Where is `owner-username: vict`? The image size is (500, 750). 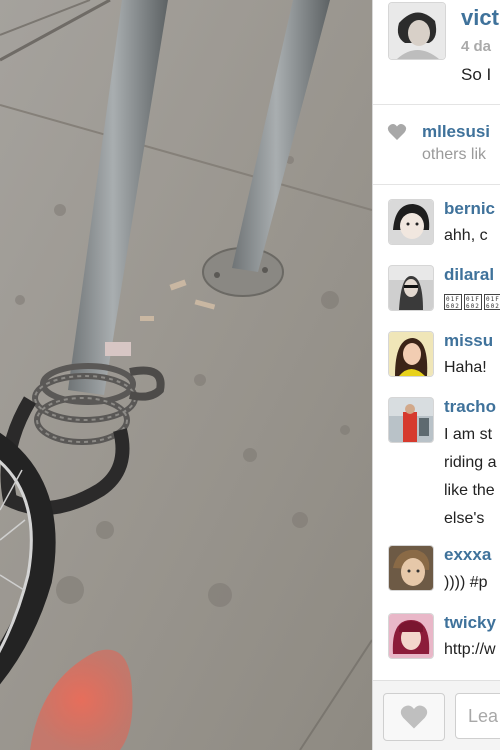 owner-username: vict is located at coordinates (480, 18).